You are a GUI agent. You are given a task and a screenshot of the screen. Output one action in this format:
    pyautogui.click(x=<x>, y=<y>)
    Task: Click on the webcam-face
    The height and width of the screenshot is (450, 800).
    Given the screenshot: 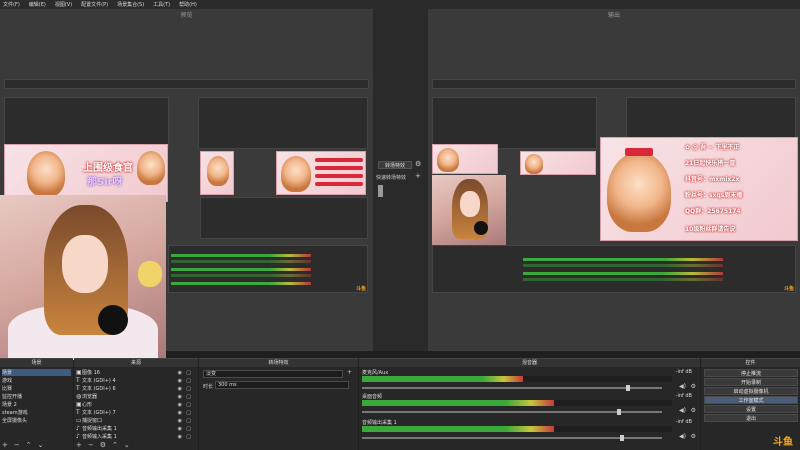 What is the action you would take?
    pyautogui.click(x=85, y=264)
    